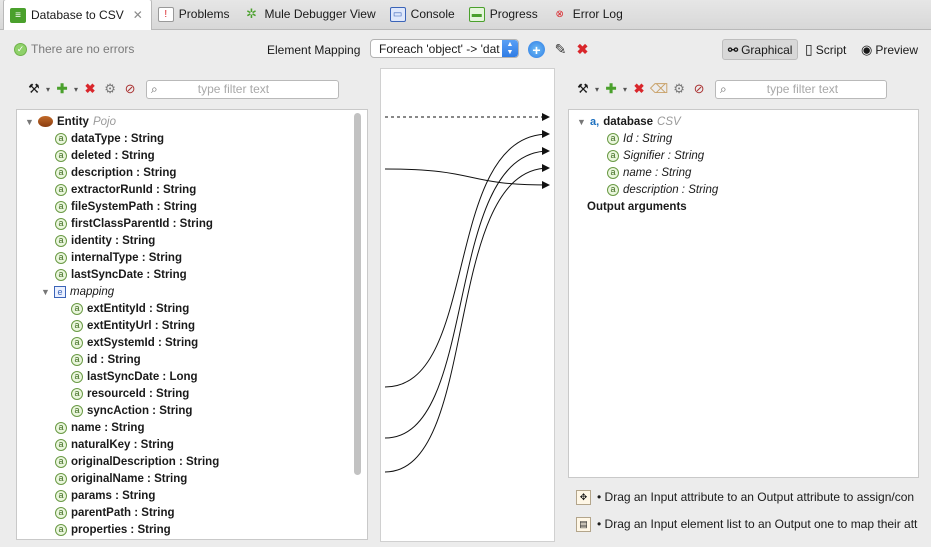 This screenshot has height=547, width=931. I want to click on tree-item: a fileSystemPath : String, so click(126, 206).